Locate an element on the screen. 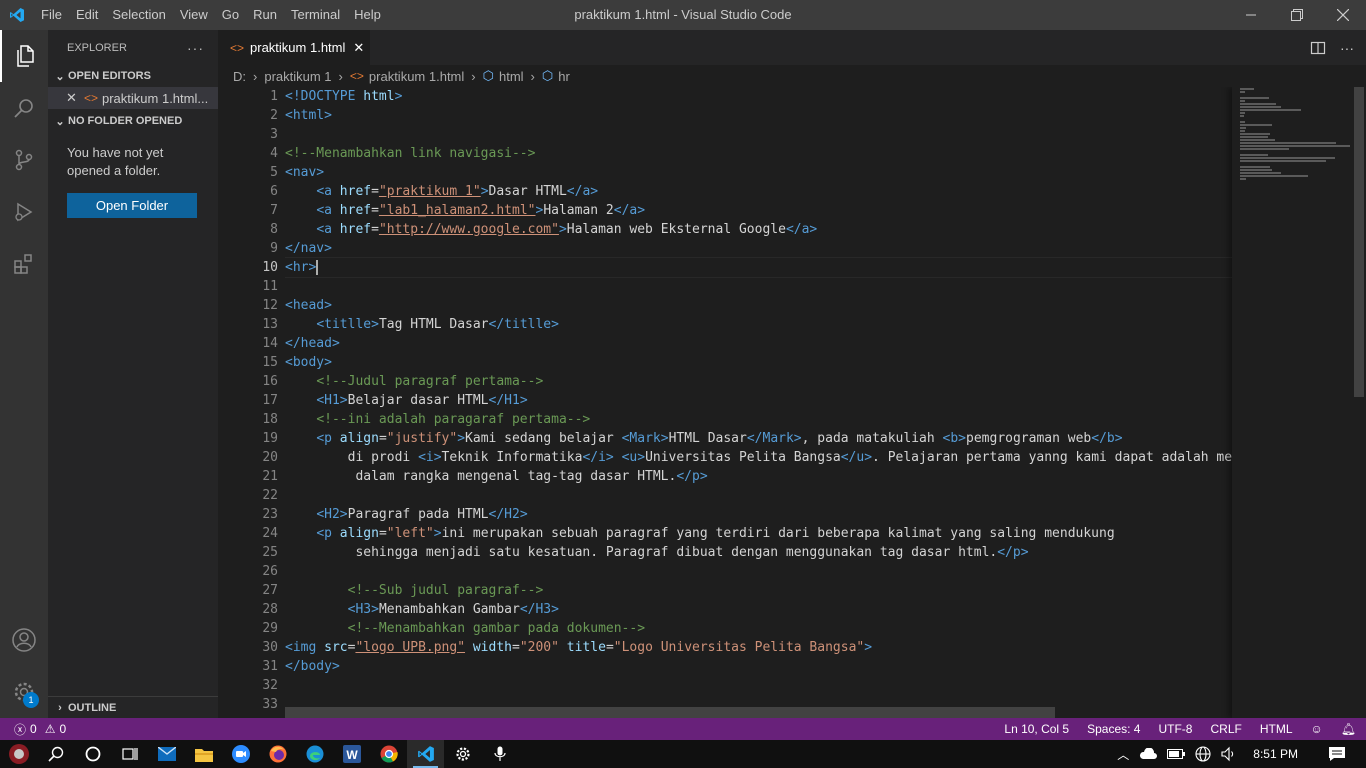 The image size is (1366, 768). code-line: </head> is located at coordinates (759, 343).